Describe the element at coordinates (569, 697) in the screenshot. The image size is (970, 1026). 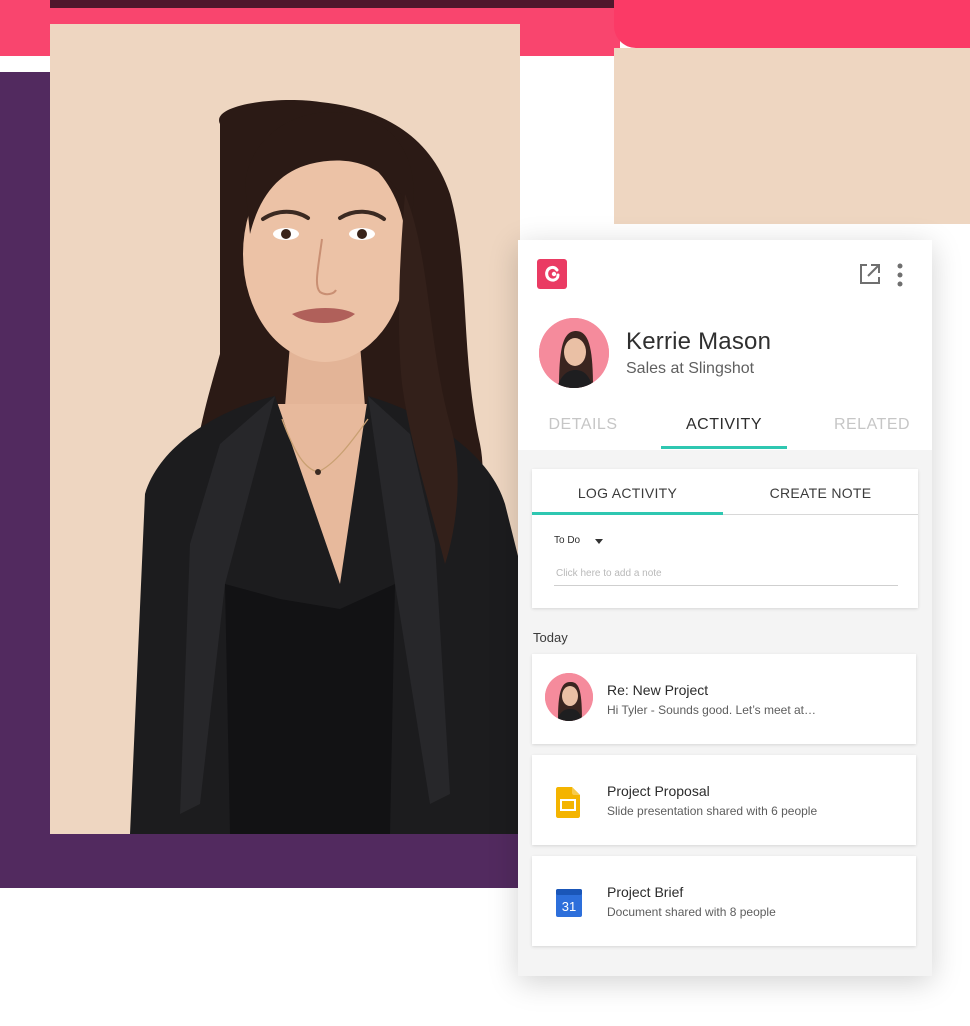
I see `sender-avatar` at that location.